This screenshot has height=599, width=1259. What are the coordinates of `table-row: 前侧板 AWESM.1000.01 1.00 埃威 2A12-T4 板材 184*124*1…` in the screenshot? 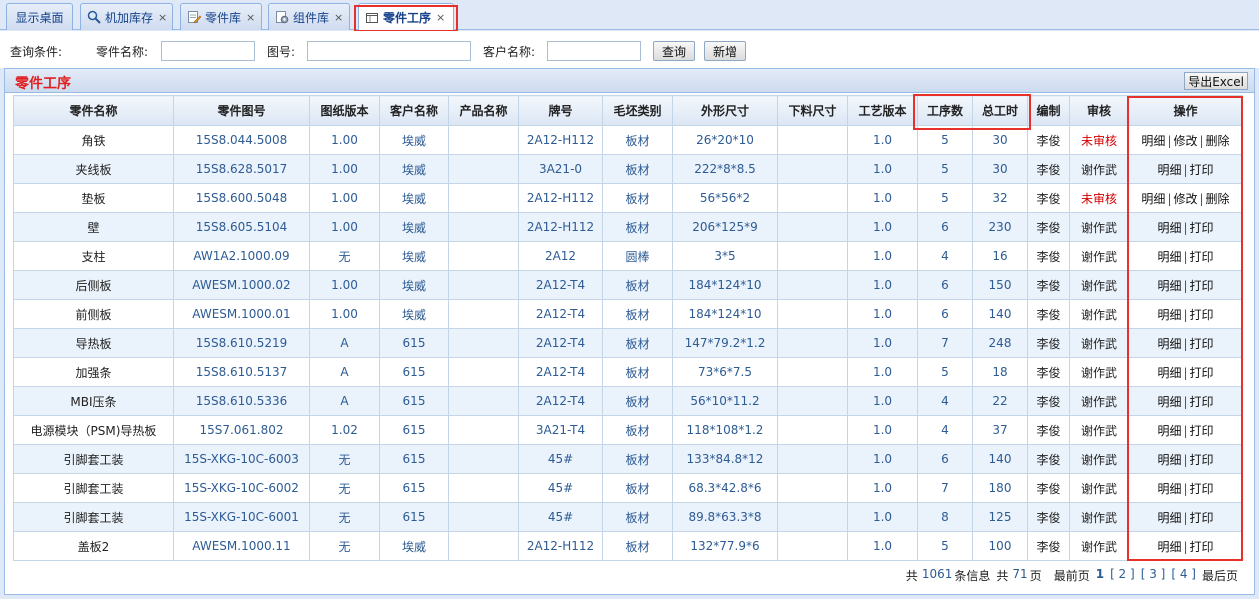 It's located at (628, 314).